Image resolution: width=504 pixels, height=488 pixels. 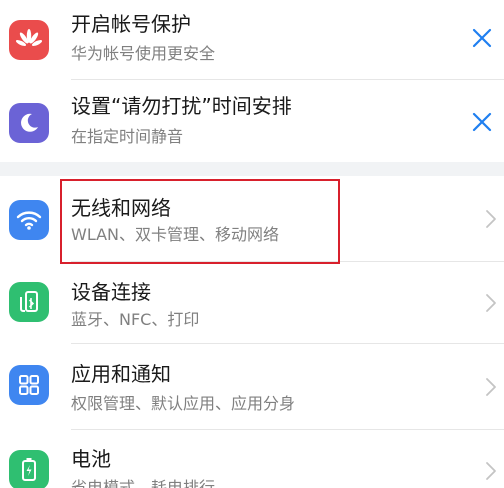 I want to click on moon-icon, so click(x=29, y=123).